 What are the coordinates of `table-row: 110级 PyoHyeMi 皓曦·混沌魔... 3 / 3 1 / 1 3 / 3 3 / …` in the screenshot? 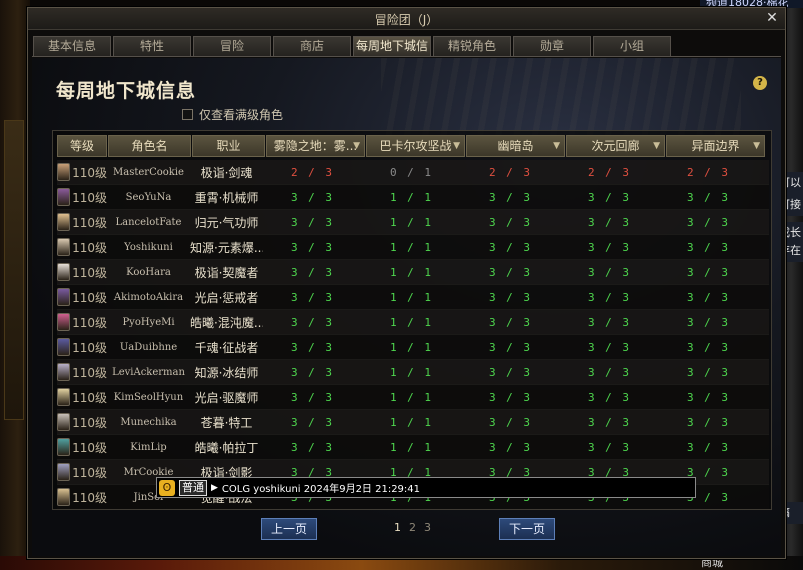 It's located at (413, 322).